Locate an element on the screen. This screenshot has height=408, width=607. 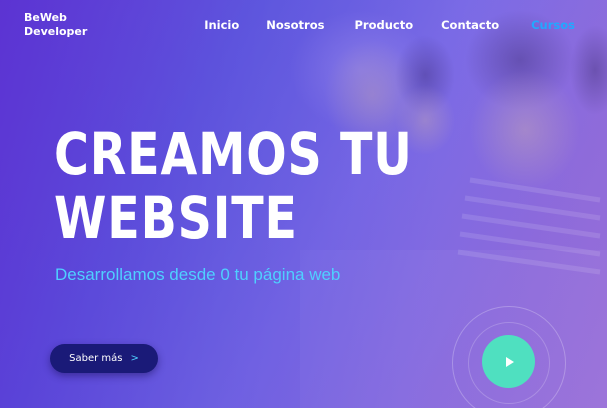
brand-logo: BeWeb Developer is located at coordinates (55, 25).